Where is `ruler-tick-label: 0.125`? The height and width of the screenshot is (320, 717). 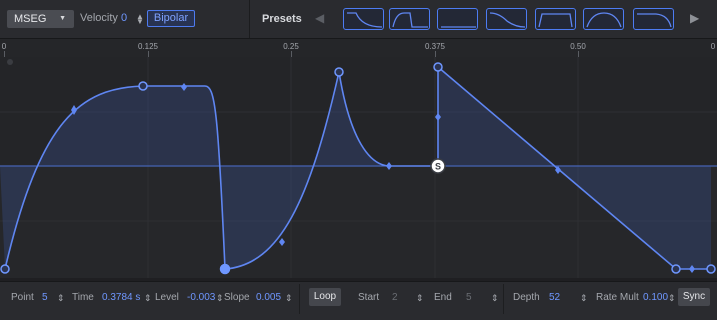
ruler-tick-label: 0.125 is located at coordinates (148, 46).